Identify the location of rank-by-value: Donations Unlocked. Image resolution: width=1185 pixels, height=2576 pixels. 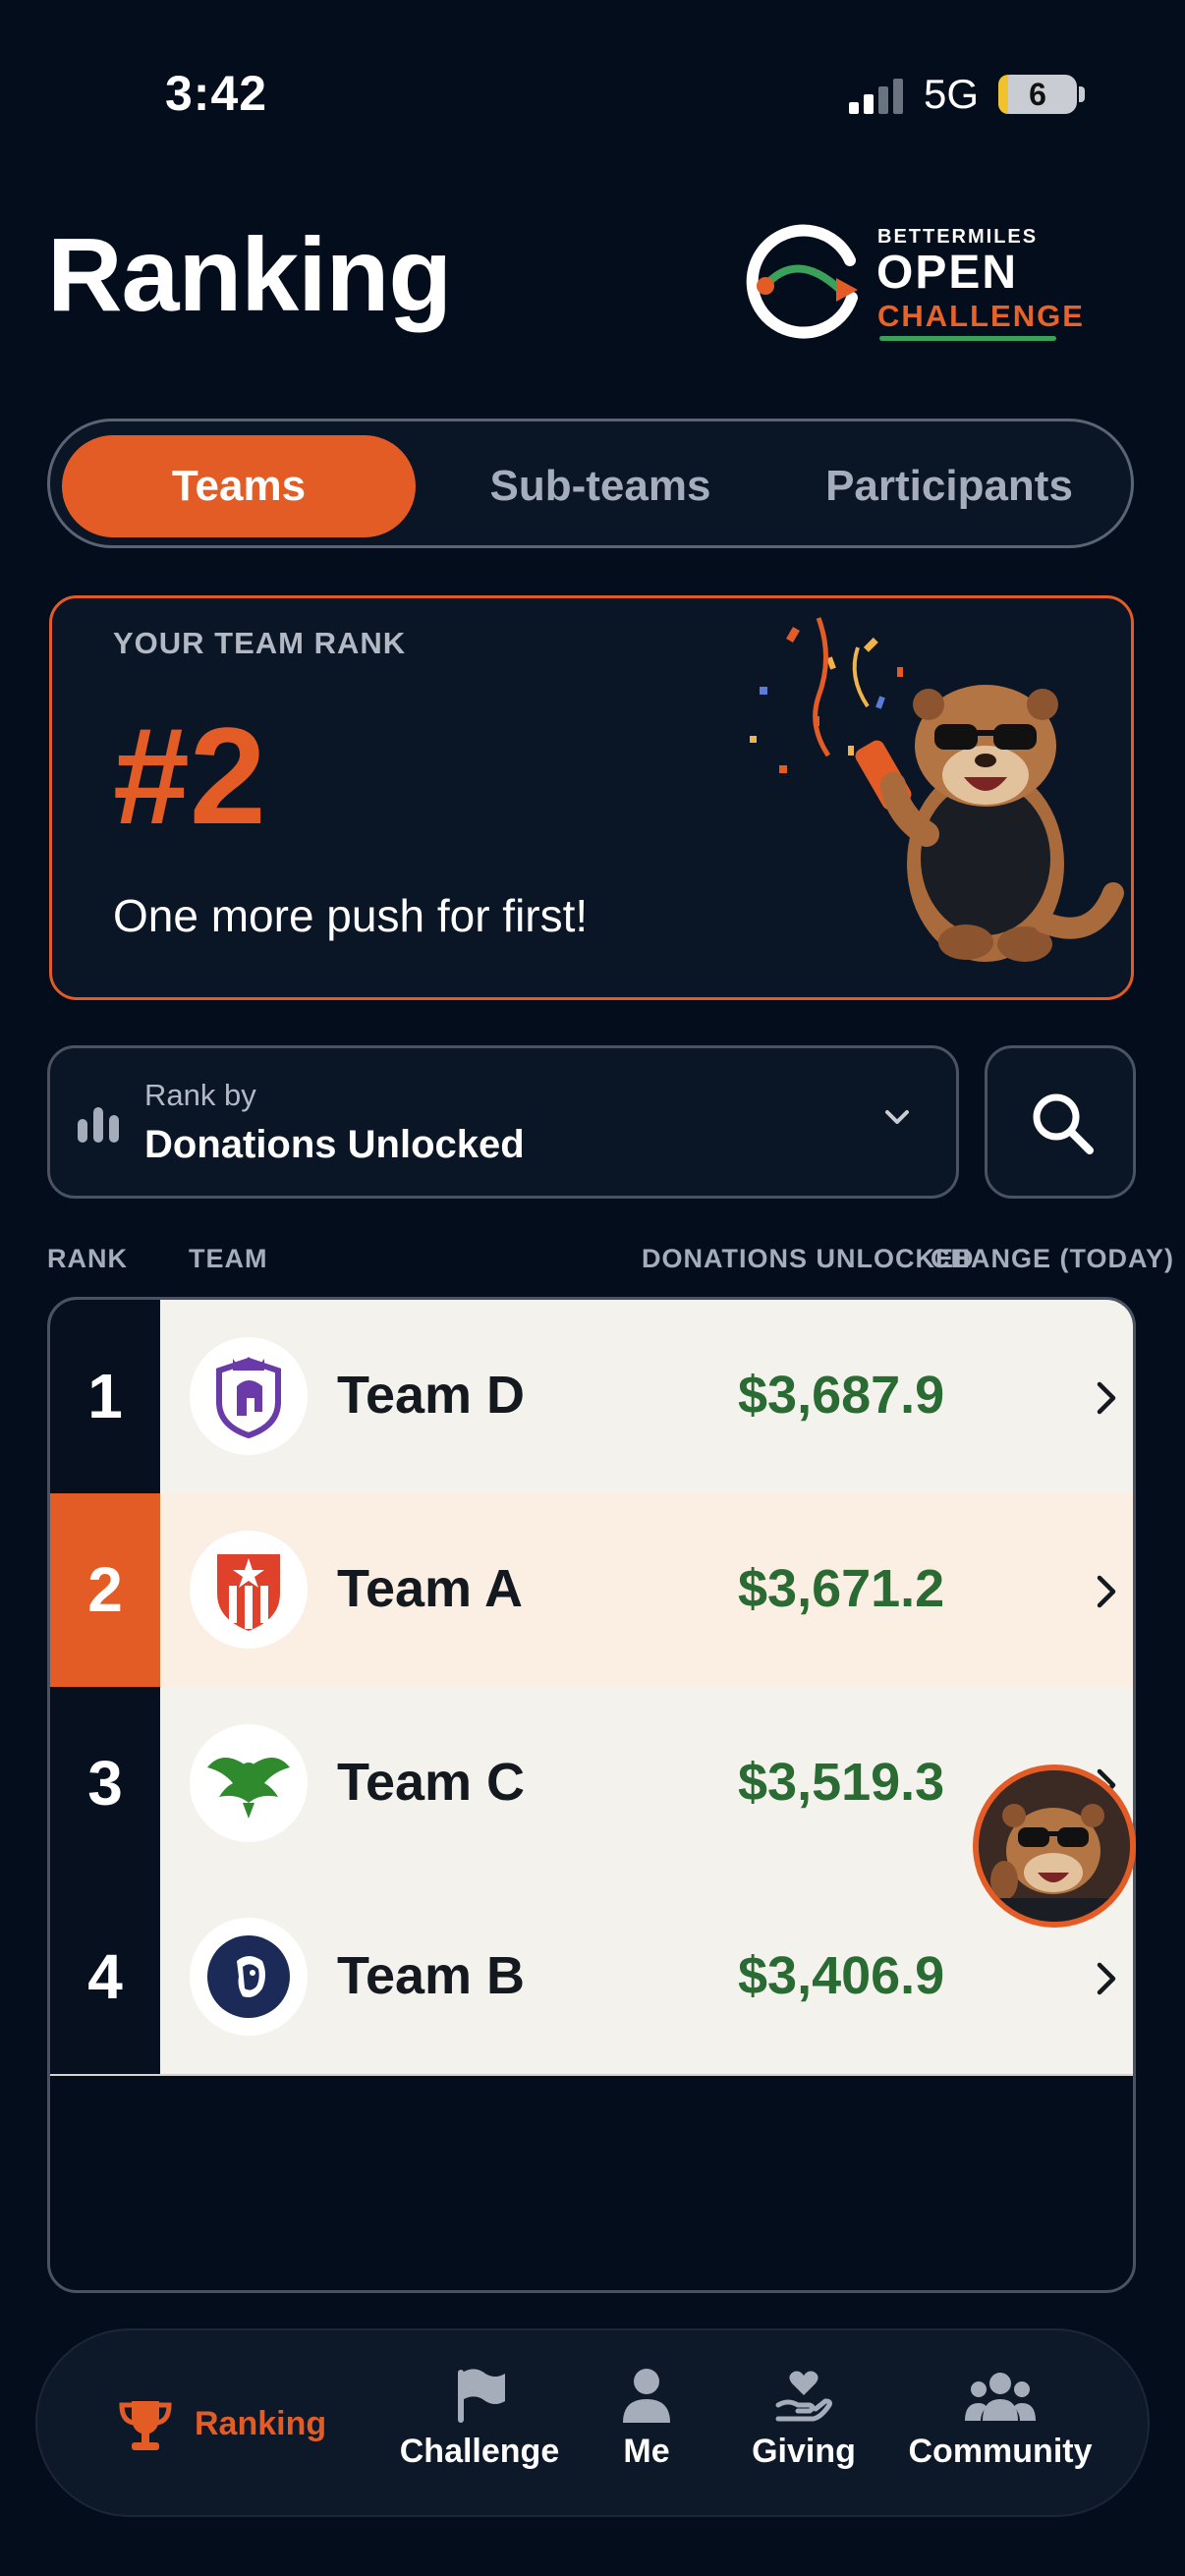
(335, 1144).